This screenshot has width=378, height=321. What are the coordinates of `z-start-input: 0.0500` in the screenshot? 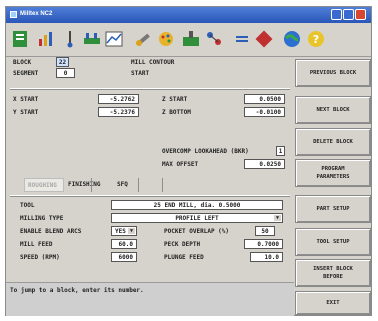 It's located at (264, 99).